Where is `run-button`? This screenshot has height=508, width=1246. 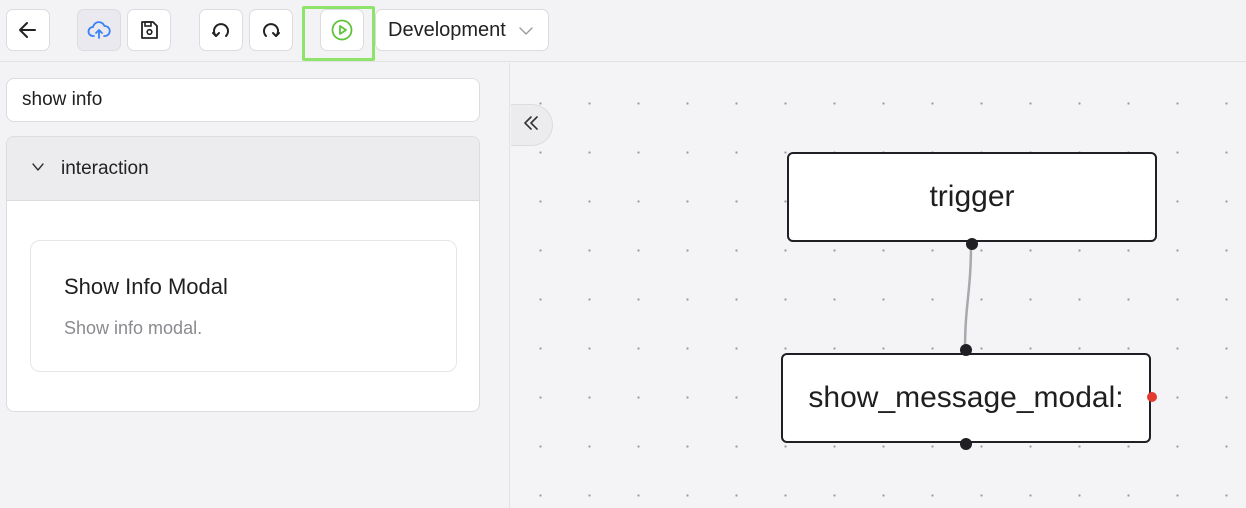
run-button is located at coordinates (342, 30).